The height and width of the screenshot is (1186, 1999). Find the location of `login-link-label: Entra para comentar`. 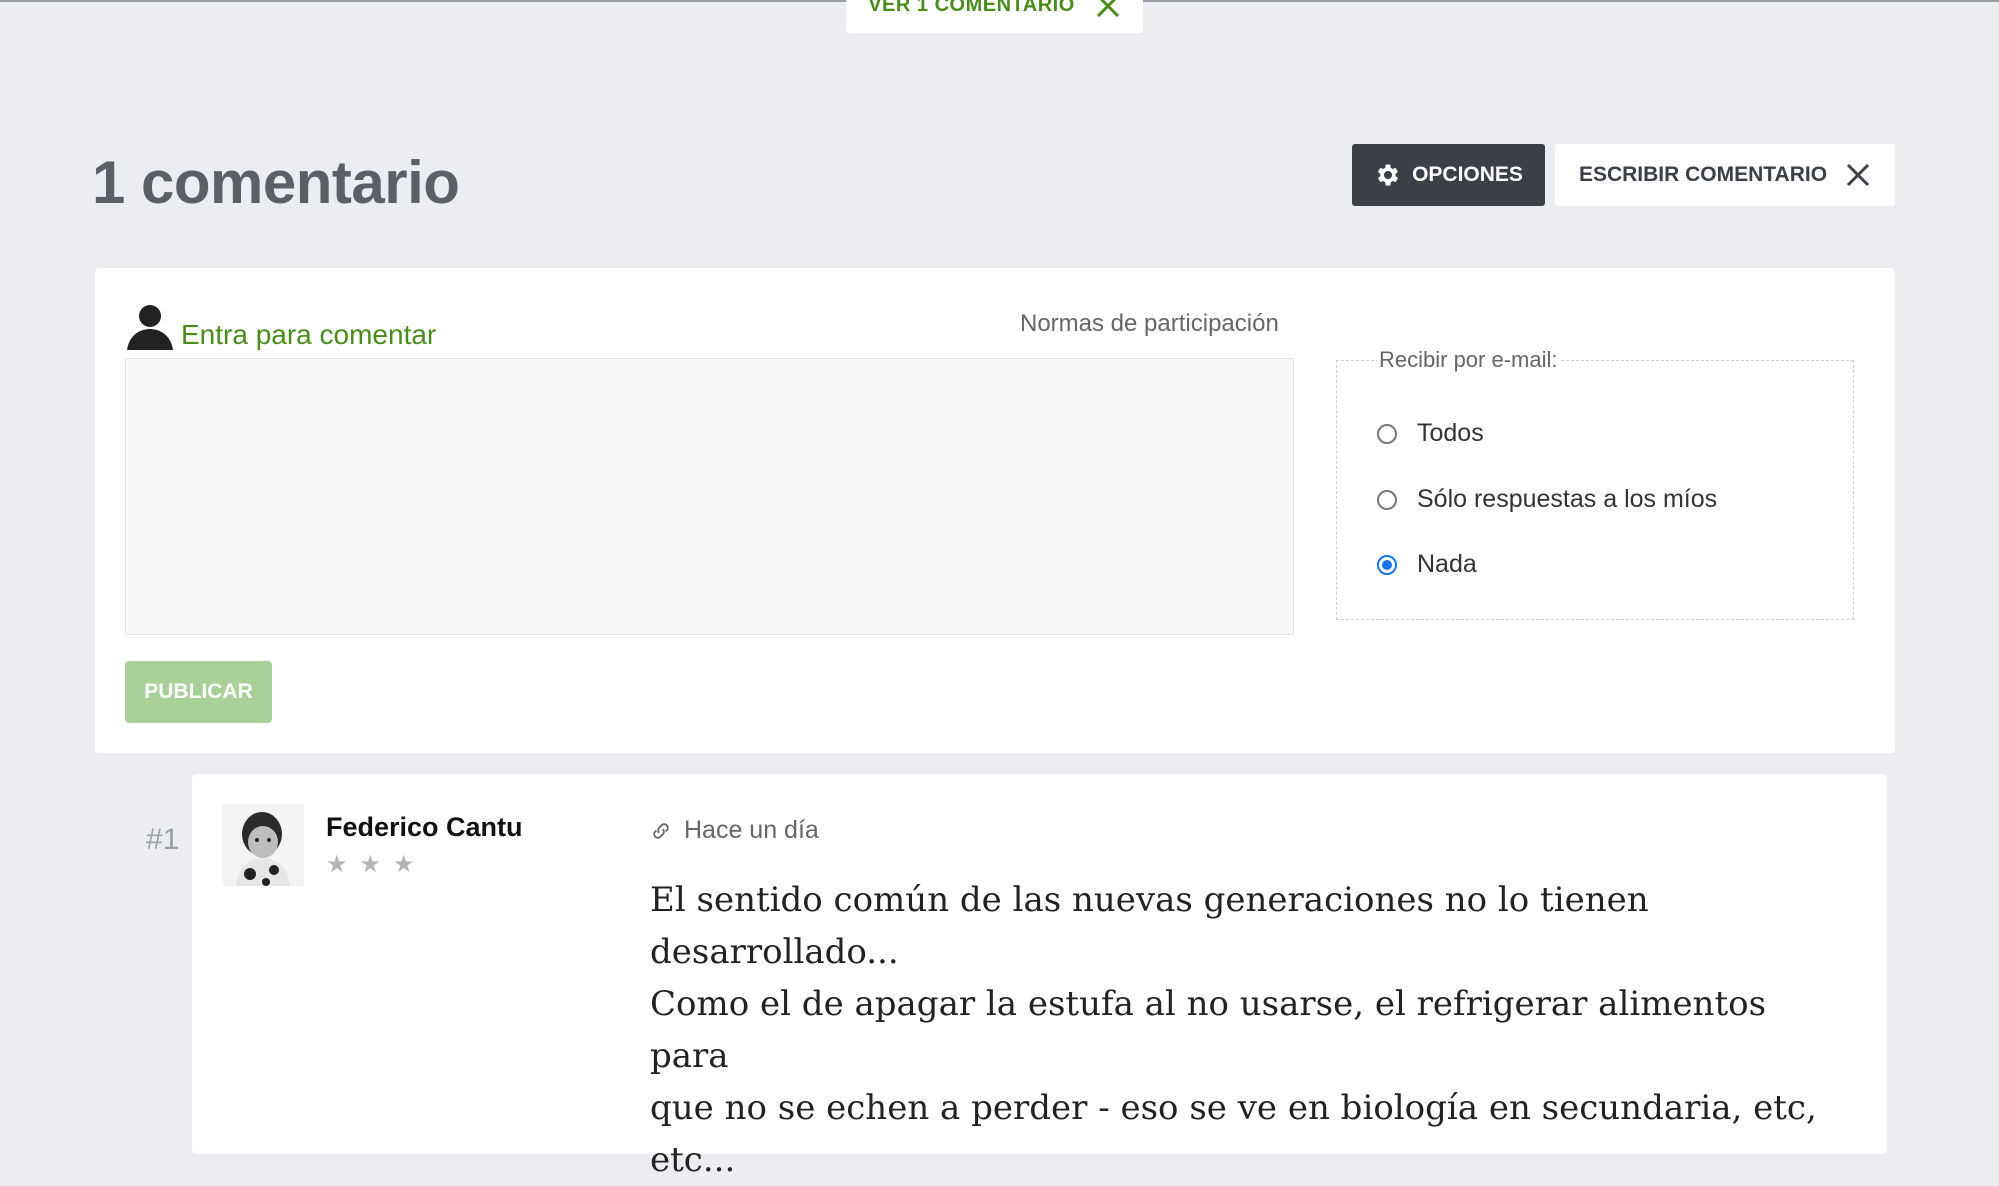

login-link-label: Entra para comentar is located at coordinates (309, 334).